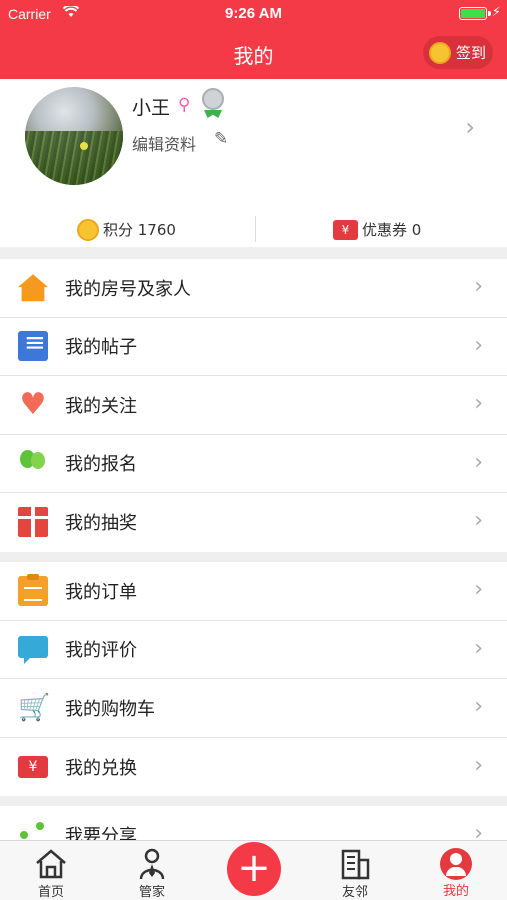  I want to click on menu-label: 我要分享, so click(101, 833).